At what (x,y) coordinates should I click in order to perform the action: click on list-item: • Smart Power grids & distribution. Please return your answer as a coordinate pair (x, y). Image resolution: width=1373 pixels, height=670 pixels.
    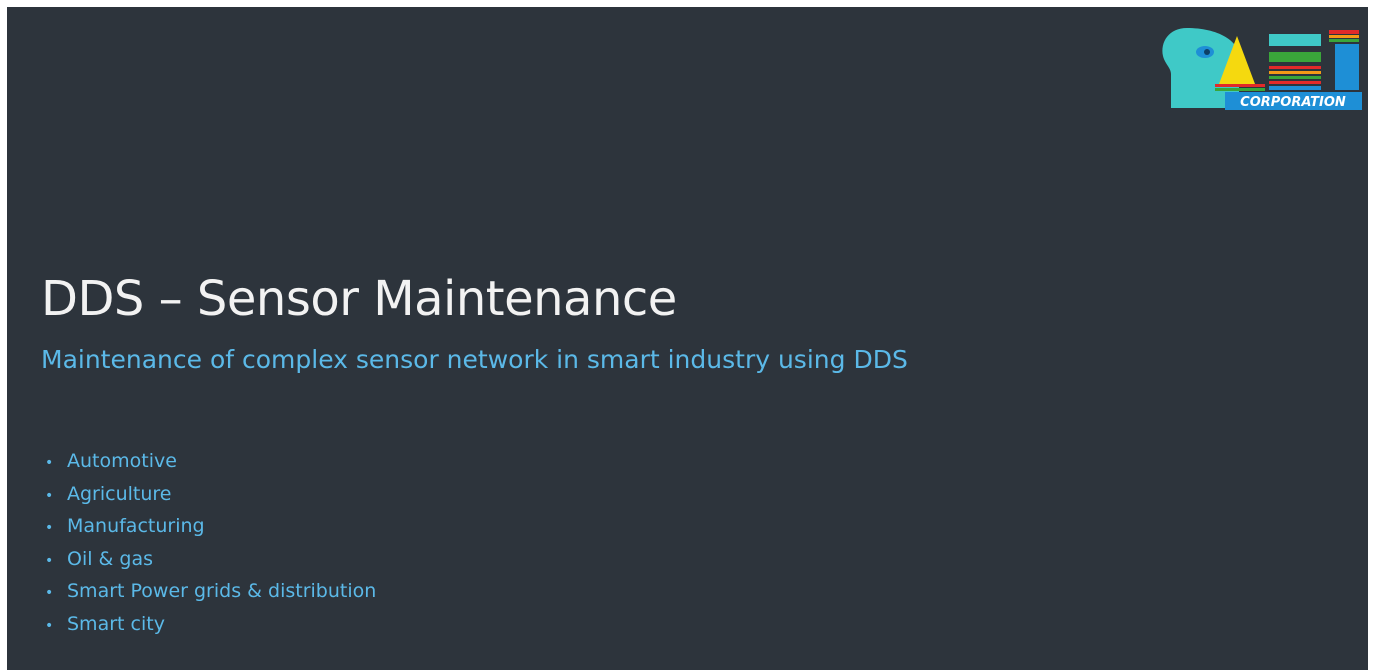
    Looking at the image, I should click on (210, 592).